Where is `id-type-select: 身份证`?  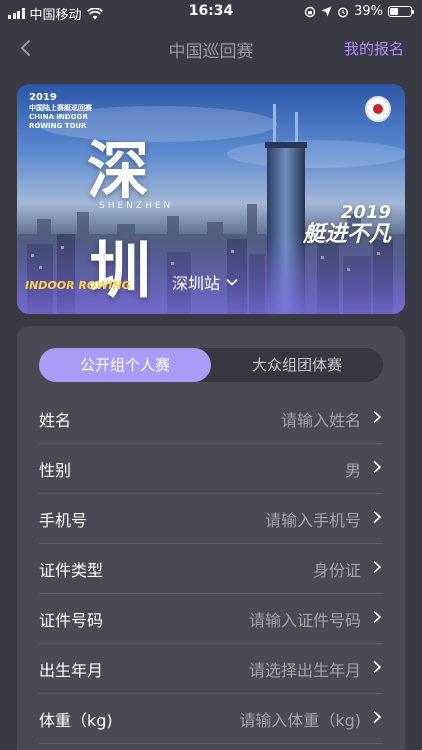 id-type-select: 身份证 is located at coordinates (243, 569).